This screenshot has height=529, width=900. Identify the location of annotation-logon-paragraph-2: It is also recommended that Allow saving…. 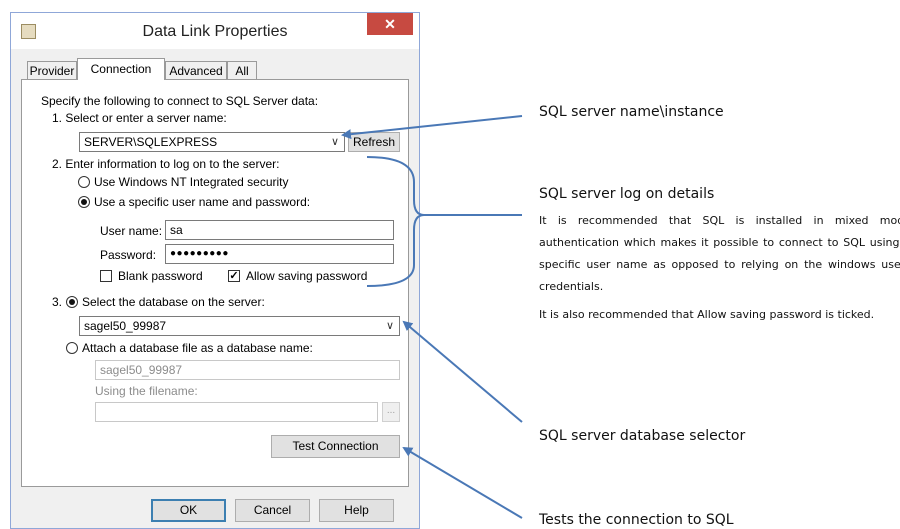
(707, 314).